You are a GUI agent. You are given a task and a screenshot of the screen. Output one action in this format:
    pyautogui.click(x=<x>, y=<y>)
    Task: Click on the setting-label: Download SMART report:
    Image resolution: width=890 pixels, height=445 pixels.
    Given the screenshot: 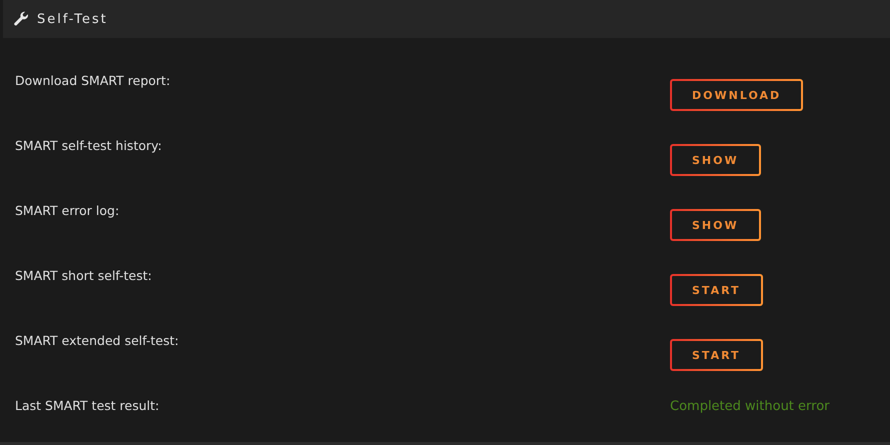 What is the action you would take?
    pyautogui.click(x=93, y=81)
    